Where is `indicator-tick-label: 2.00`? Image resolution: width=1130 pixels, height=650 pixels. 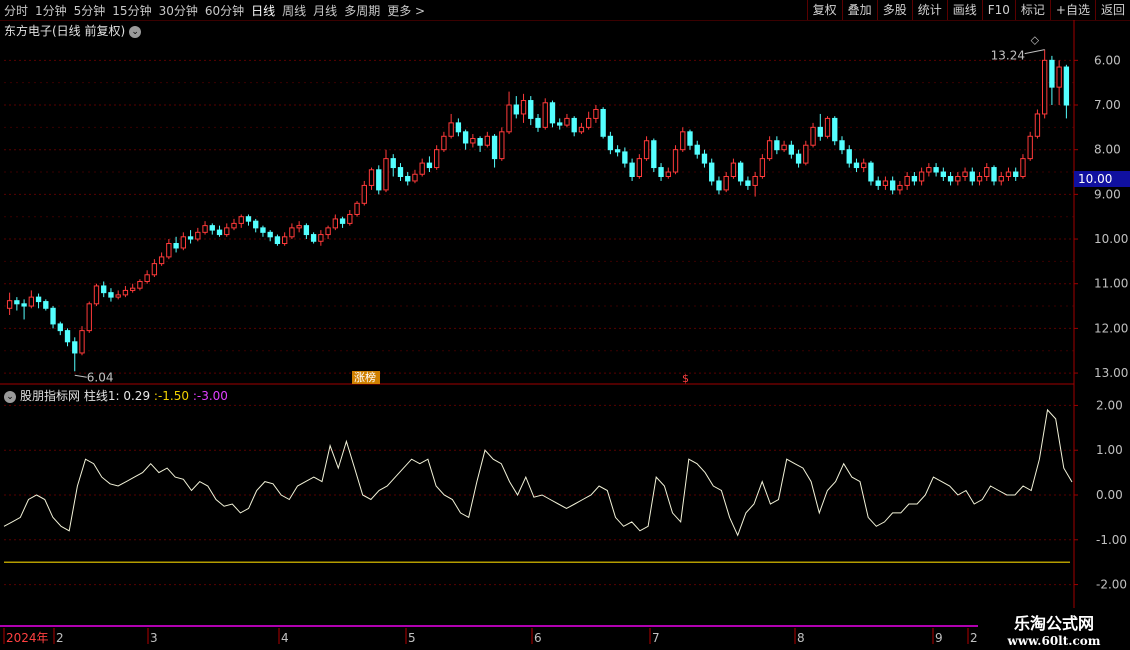
indicator-tick-label: 2.00 is located at coordinates (1109, 405).